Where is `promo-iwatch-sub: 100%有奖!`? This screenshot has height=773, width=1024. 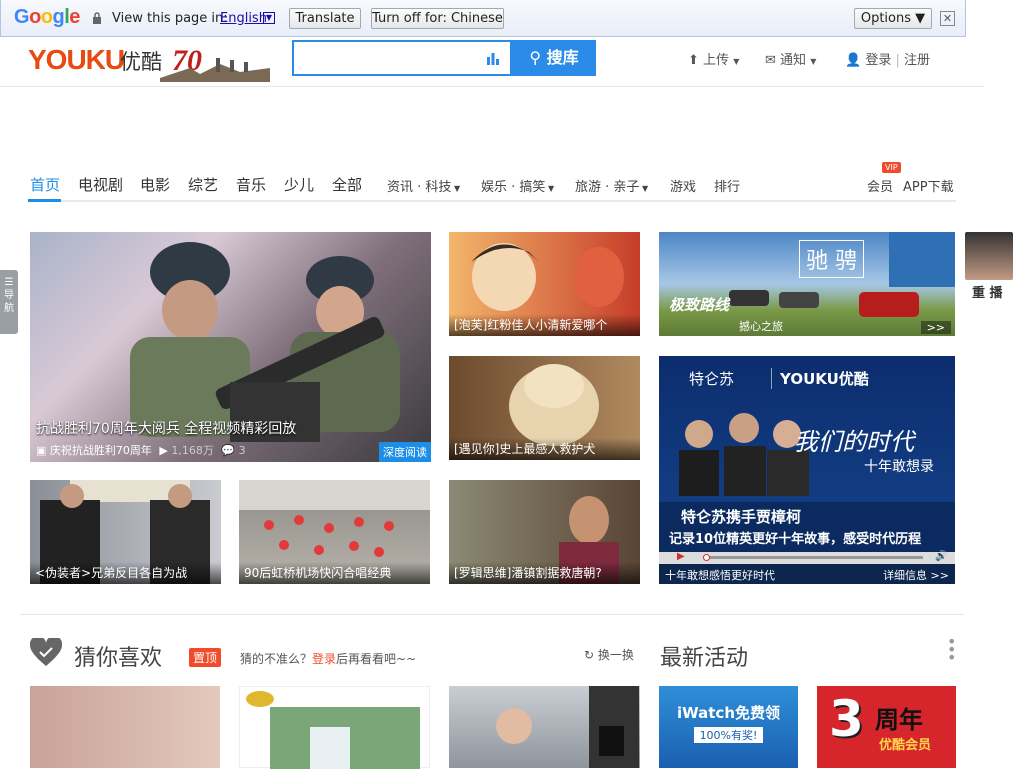 promo-iwatch-sub: 100%有奖! is located at coordinates (728, 735).